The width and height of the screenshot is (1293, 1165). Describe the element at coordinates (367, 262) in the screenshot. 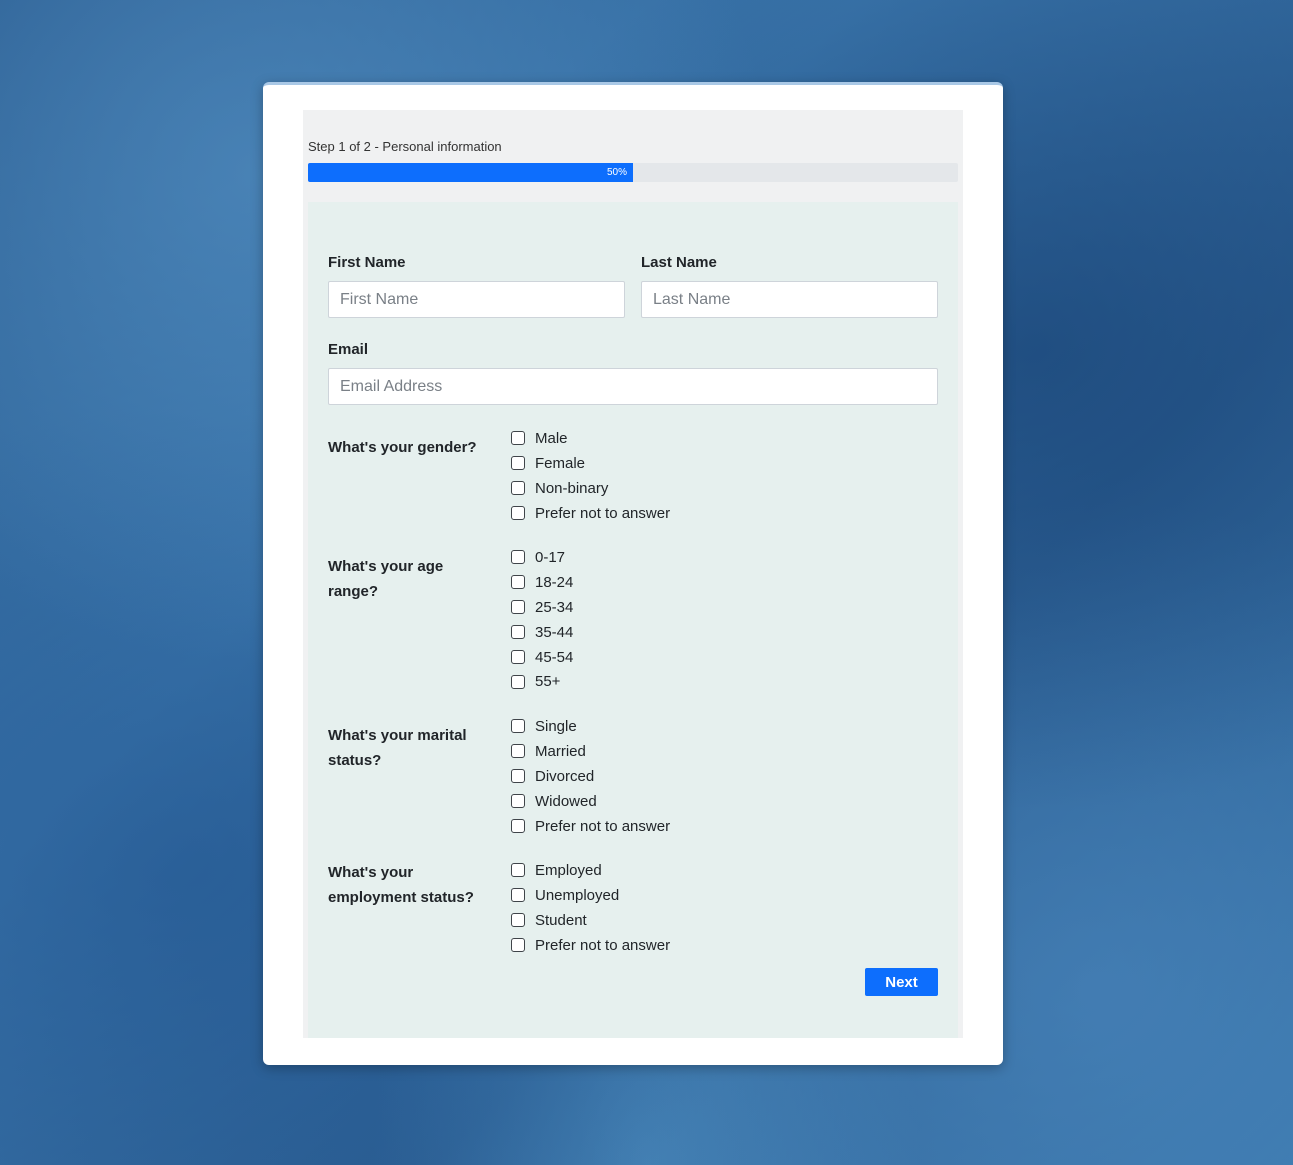

I see `first-name-label: First Name` at that location.